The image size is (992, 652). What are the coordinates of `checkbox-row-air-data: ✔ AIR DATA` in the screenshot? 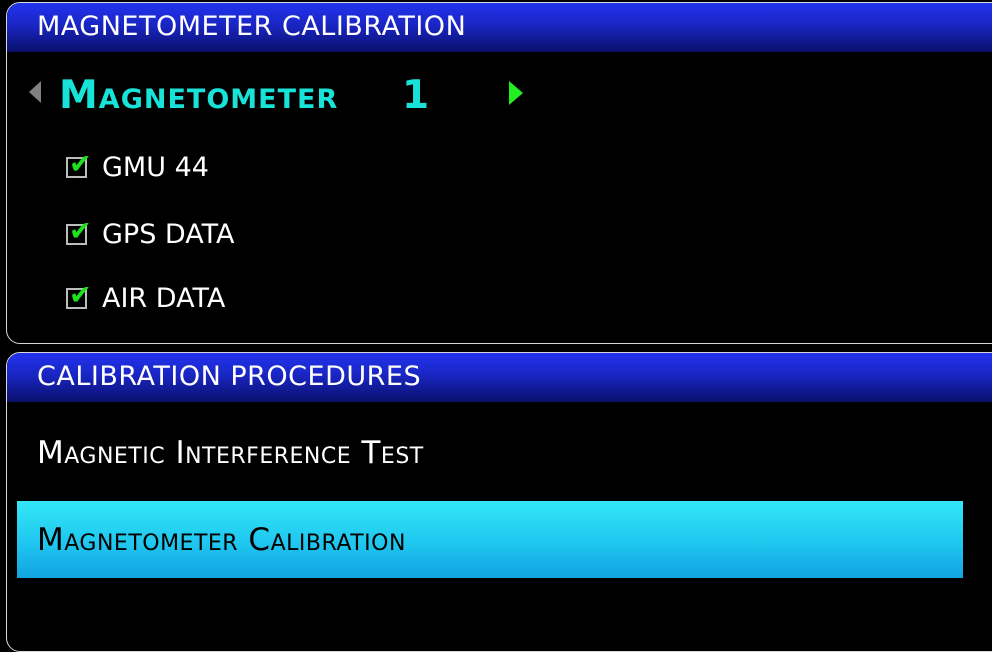 It's located at (257, 302).